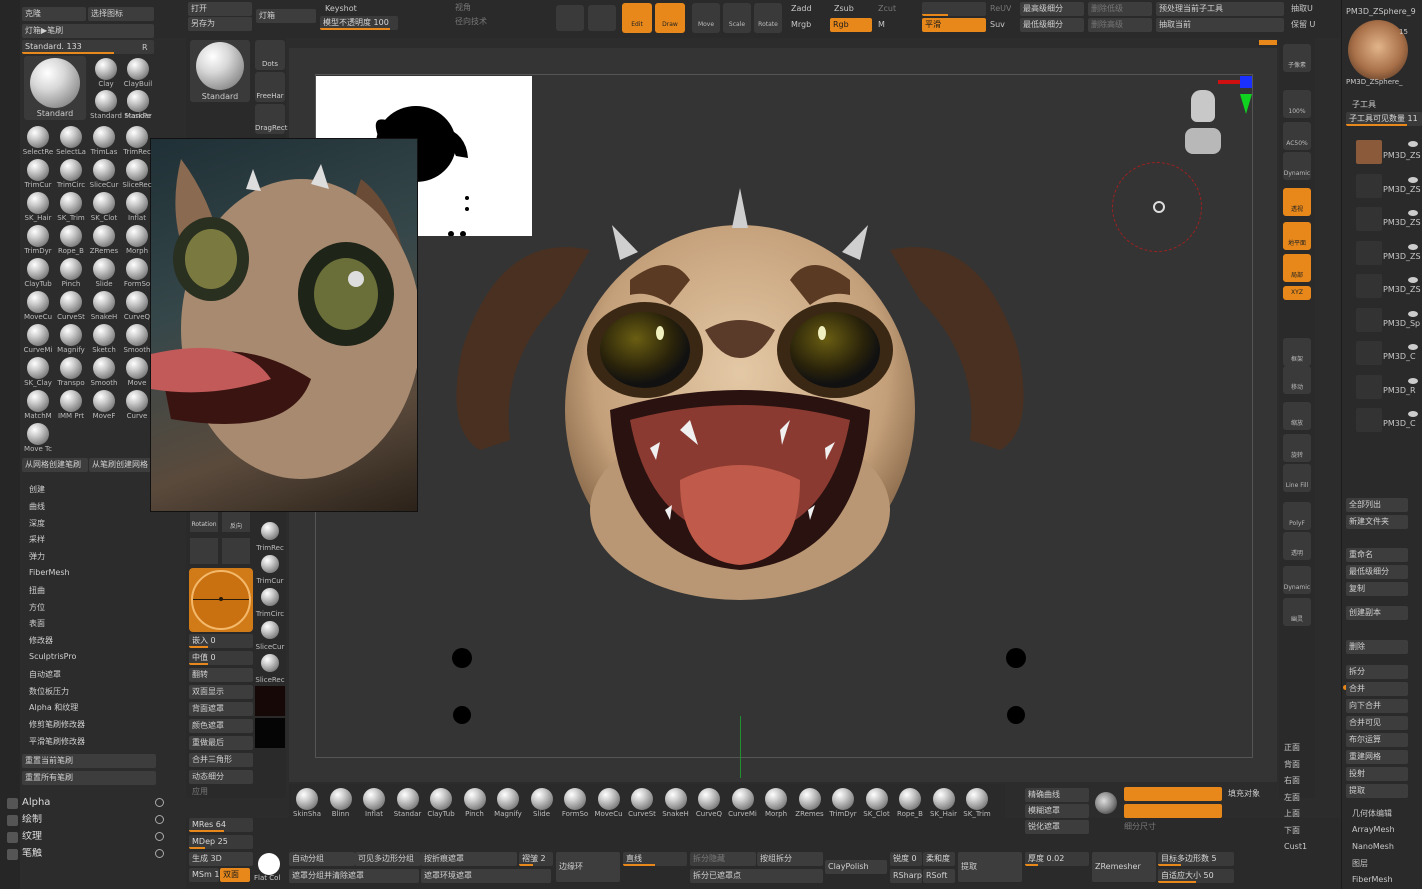  I want to click on right-tool-6: 局部, so click(1297, 268).